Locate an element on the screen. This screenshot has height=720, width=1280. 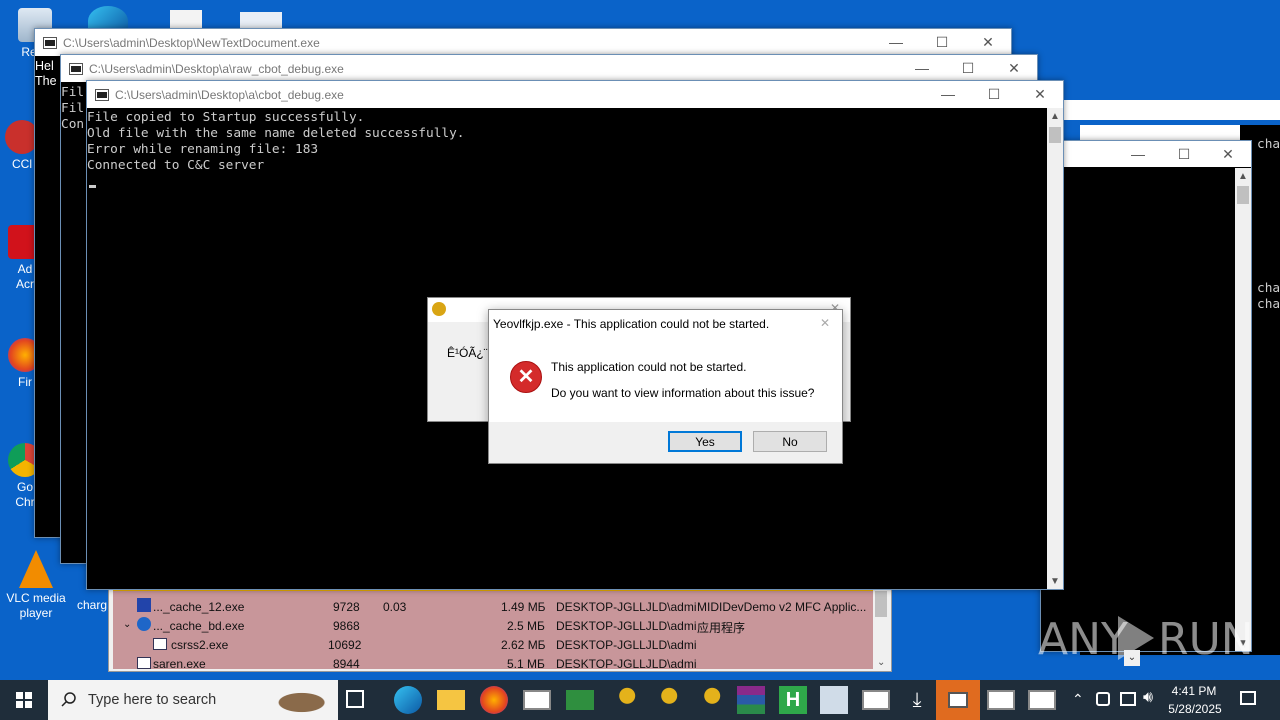
download-icon: ⤓ is located at coordinates (917, 700).